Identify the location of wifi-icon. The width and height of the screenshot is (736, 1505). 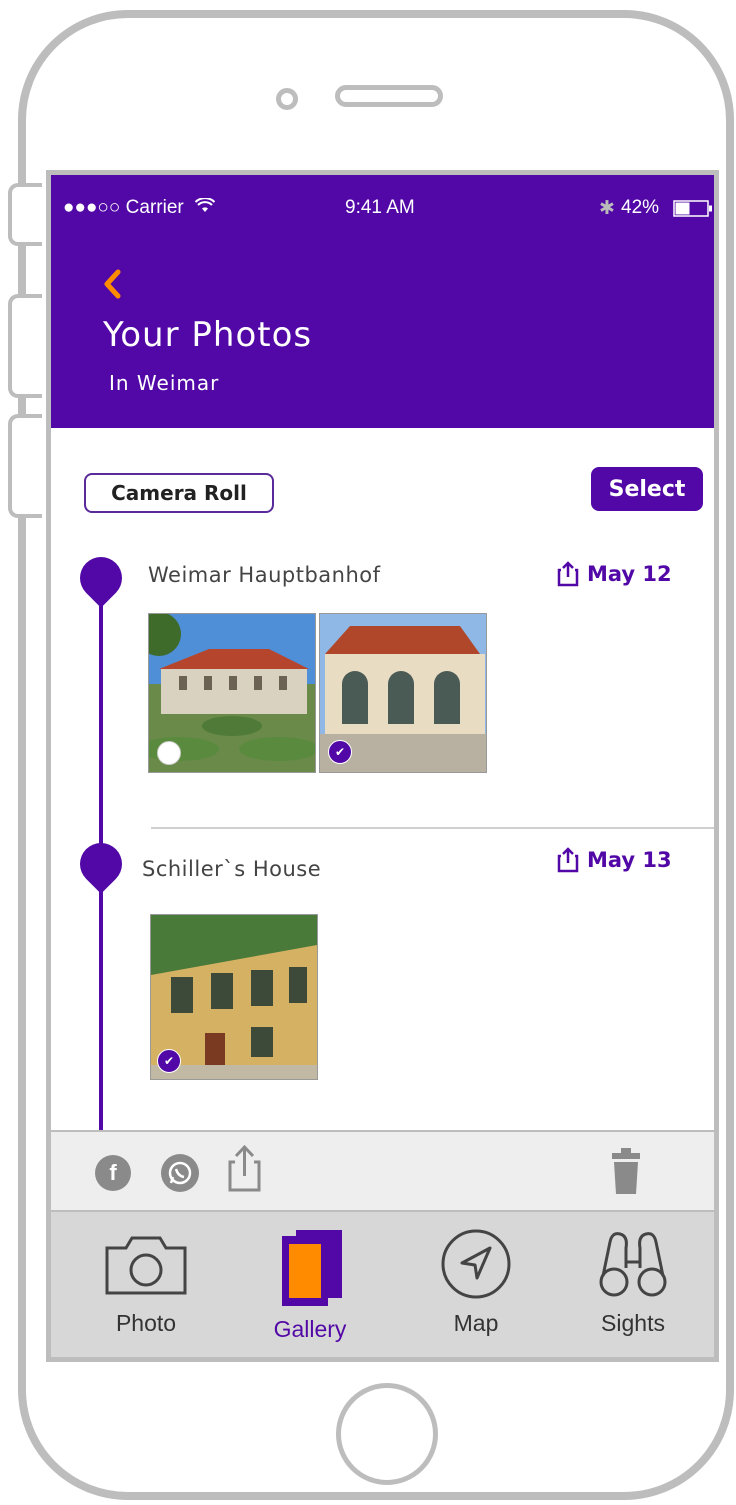
(205, 207).